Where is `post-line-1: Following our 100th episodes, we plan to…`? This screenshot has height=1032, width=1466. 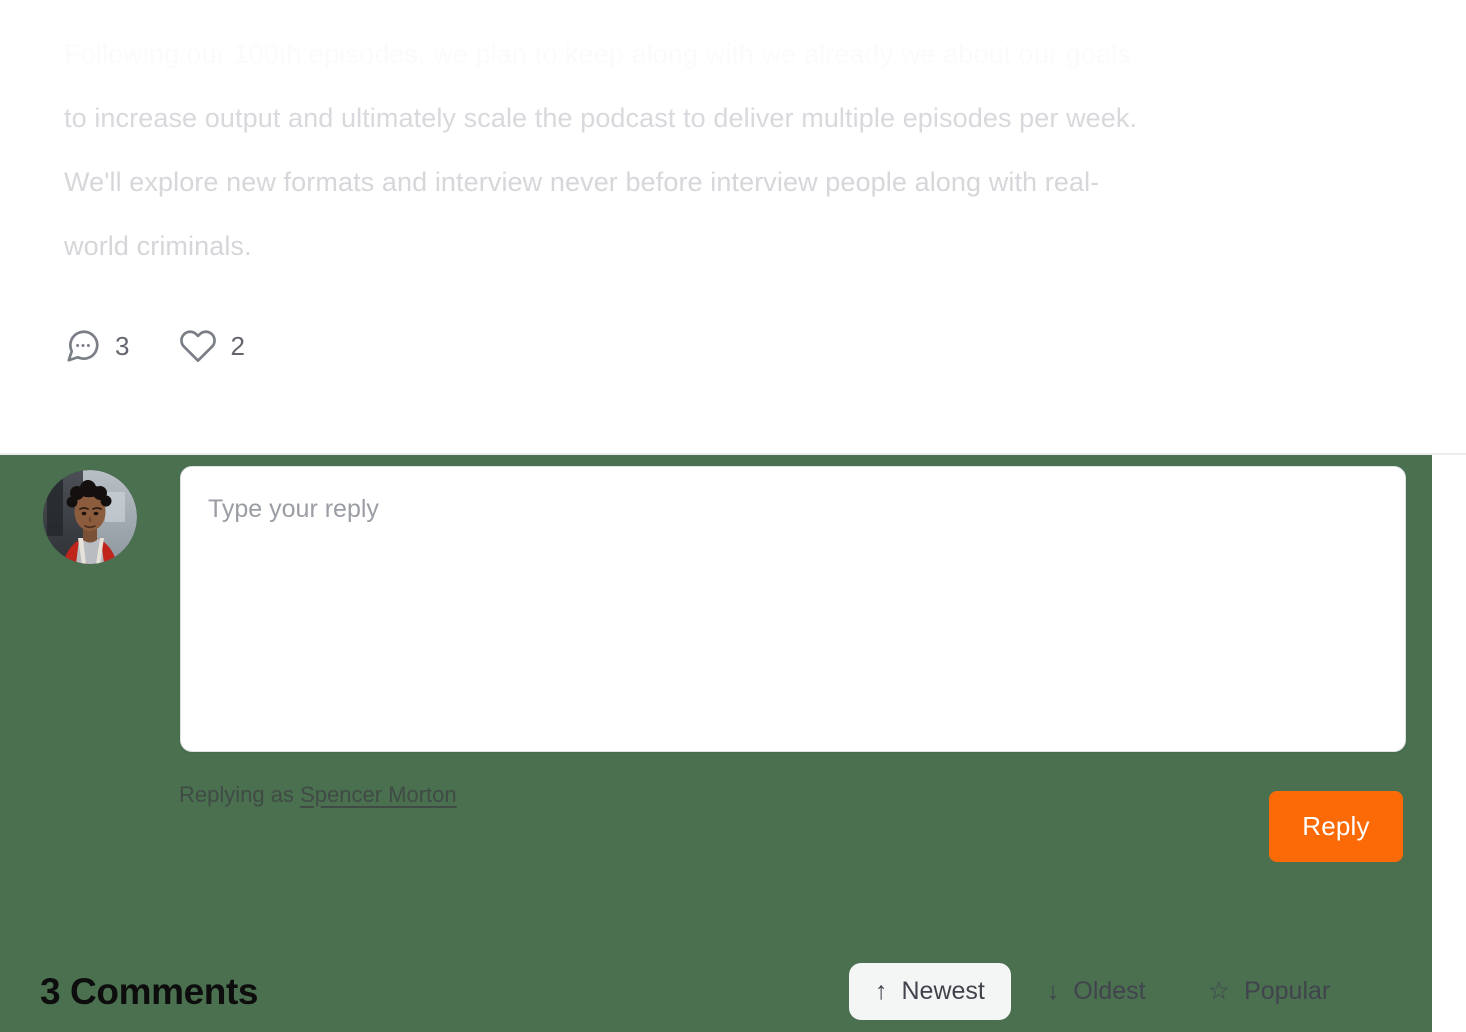 post-line-1: Following our 100th episodes, we plan to… is located at coordinates (597, 54).